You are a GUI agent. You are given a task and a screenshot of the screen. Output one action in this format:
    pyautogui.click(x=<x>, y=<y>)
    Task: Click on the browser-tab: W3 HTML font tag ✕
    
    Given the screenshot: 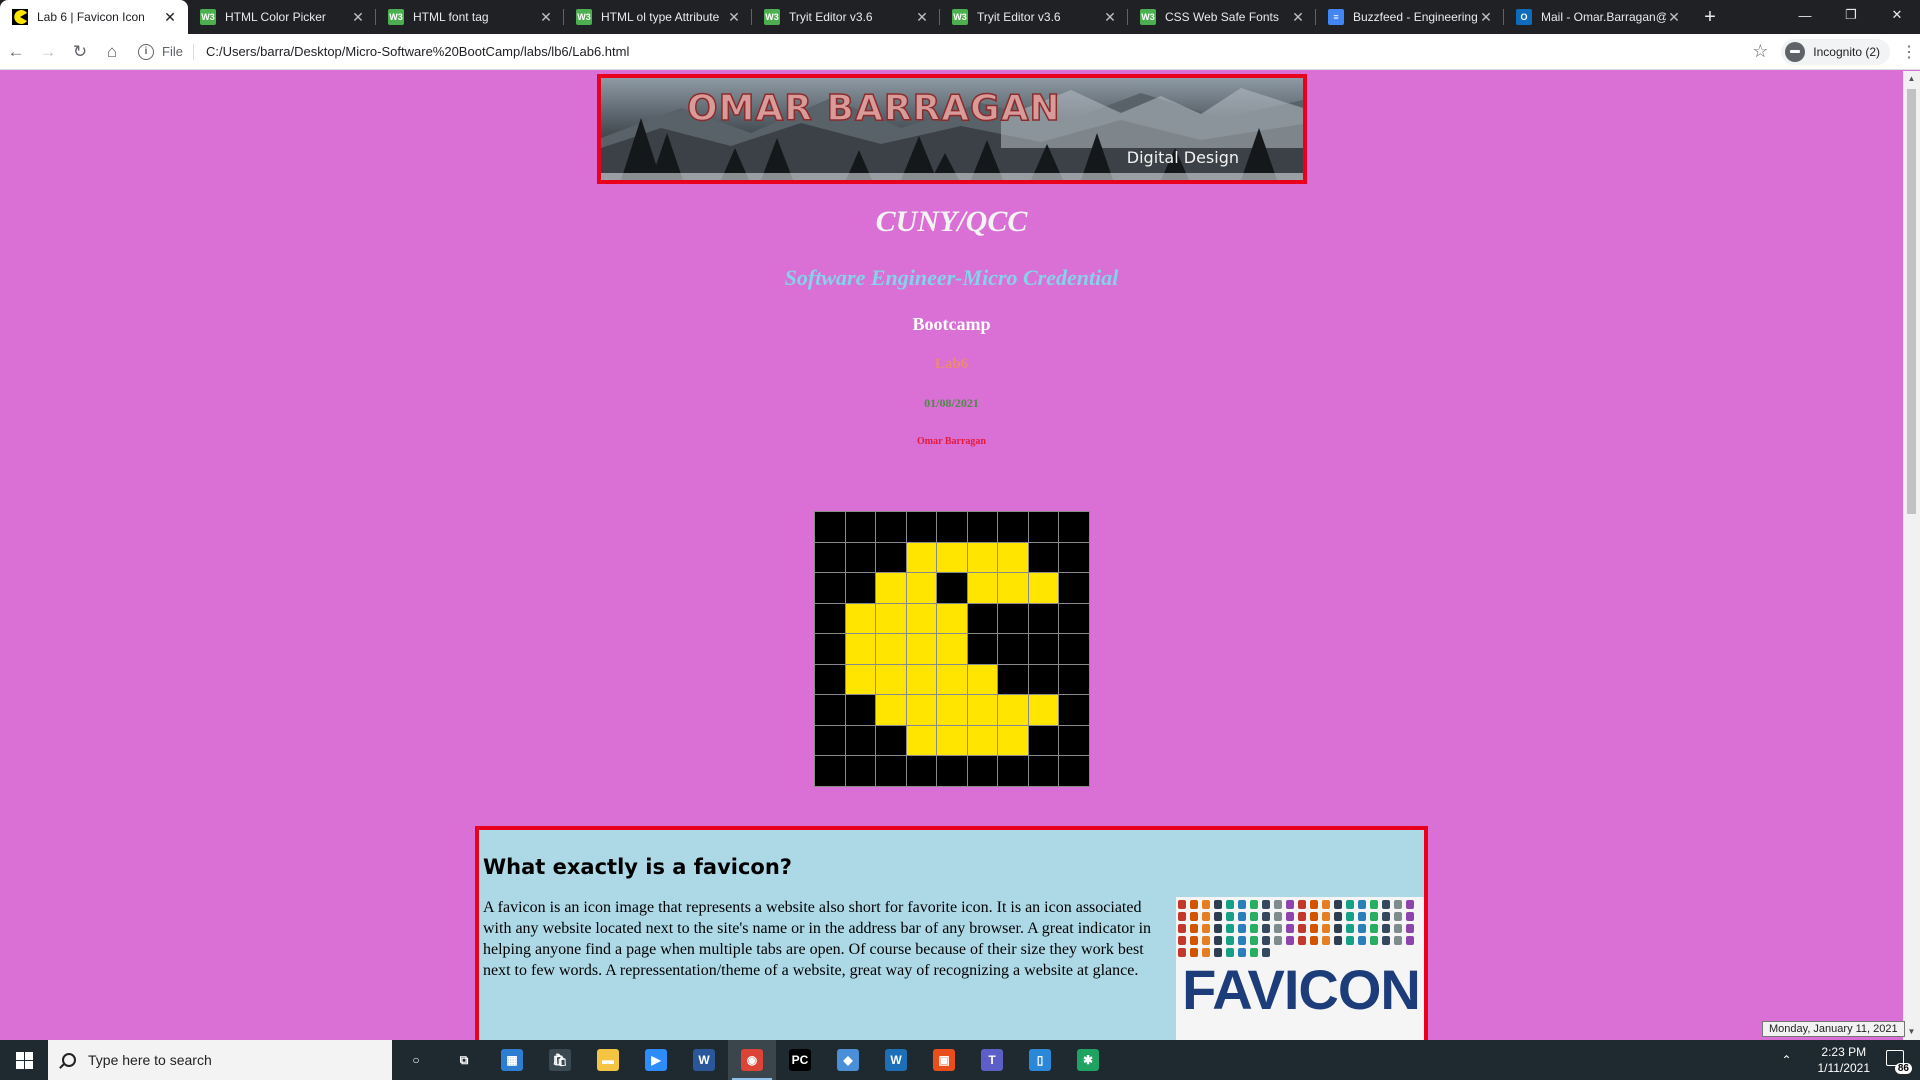 What is the action you would take?
    pyautogui.click(x=470, y=17)
    